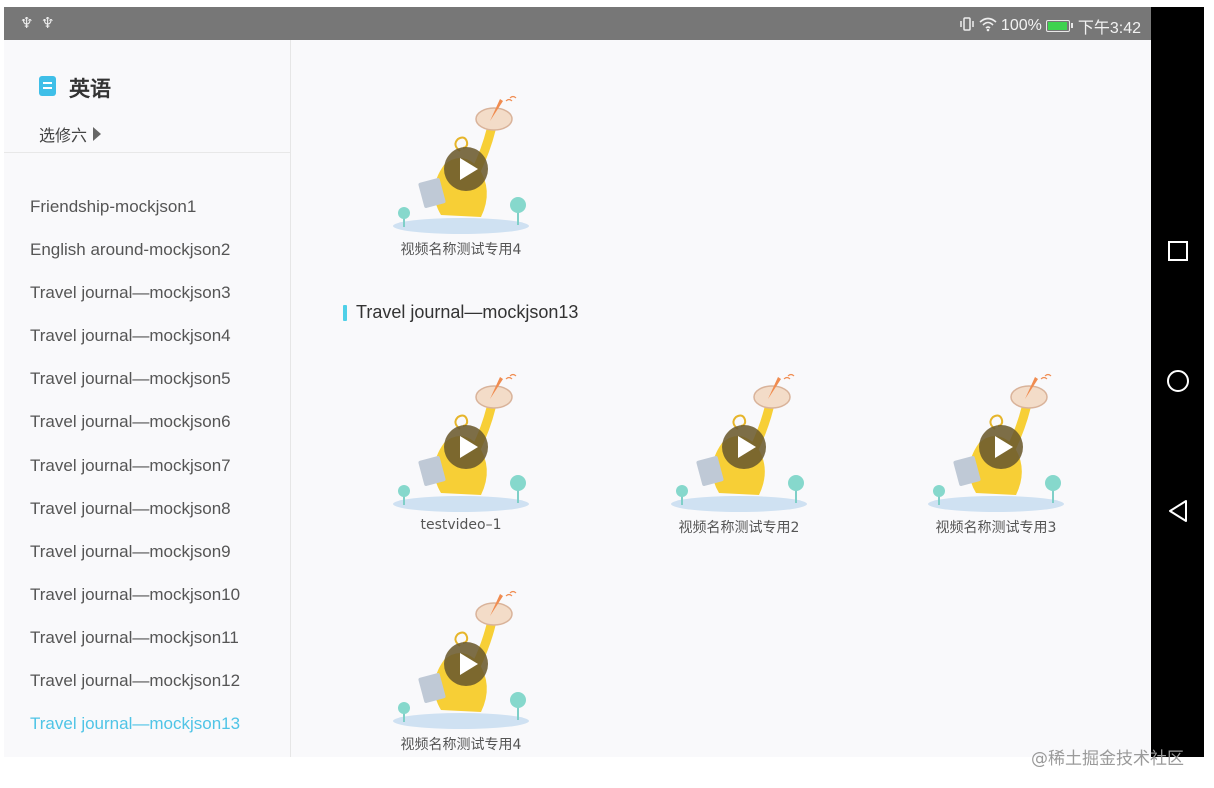 This screenshot has width=1214, height=788. Describe the element at coordinates (147, 680) in the screenshot. I see `sidebar-unit-item: Travel journal—mockjson12` at that location.